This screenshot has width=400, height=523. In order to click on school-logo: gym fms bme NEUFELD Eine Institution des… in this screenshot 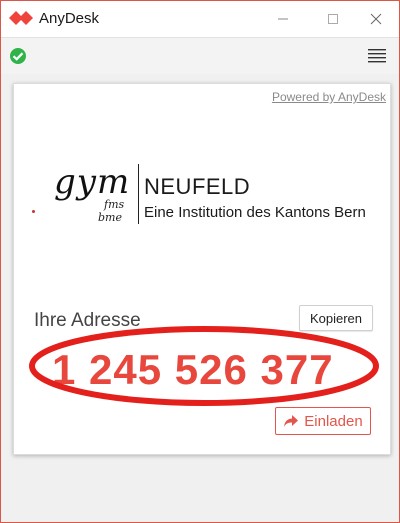, I will do `click(207, 197)`.